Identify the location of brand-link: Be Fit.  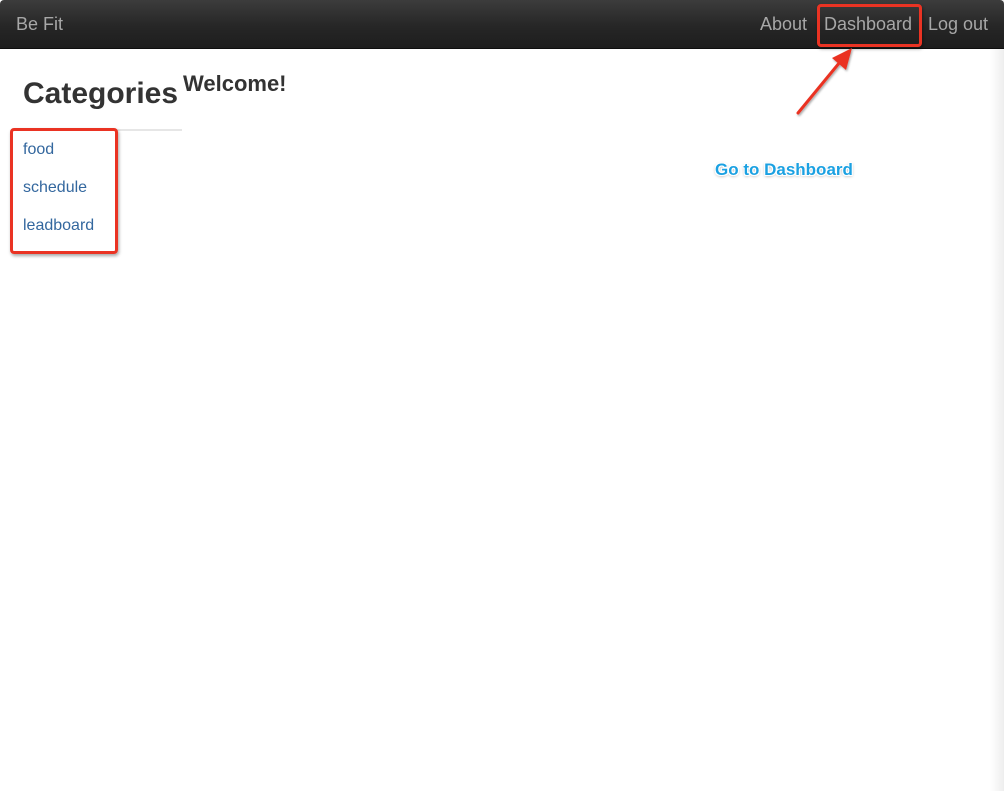
(39, 24).